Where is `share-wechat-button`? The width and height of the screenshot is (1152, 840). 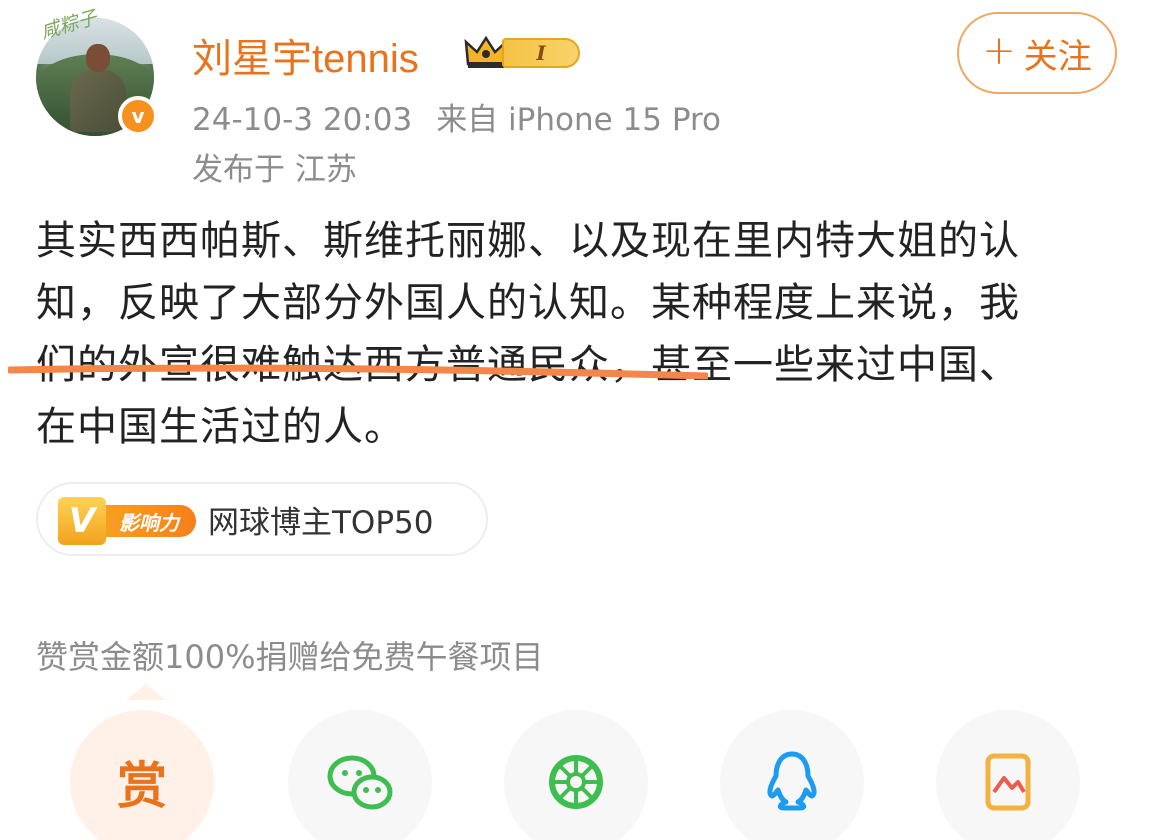
share-wechat-button is located at coordinates (360, 775).